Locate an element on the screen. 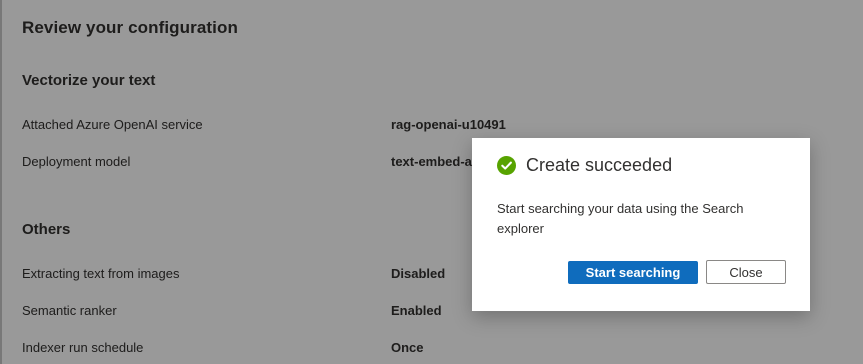  dialog-header: Create succeeded is located at coordinates (584, 165).